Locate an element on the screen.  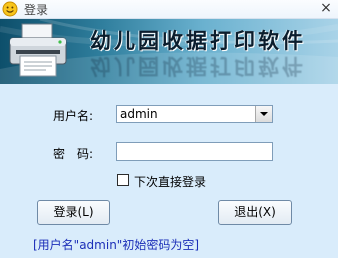
password-label: 密 码: is located at coordinates (73, 154).